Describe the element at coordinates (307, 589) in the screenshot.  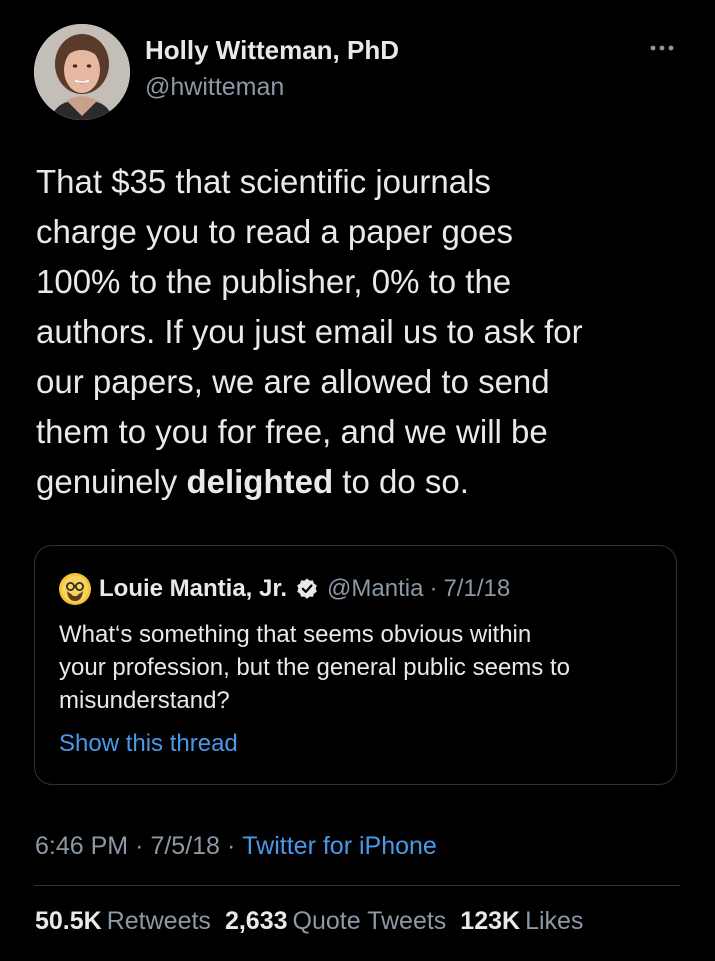
I see `verified-badge-icon` at that location.